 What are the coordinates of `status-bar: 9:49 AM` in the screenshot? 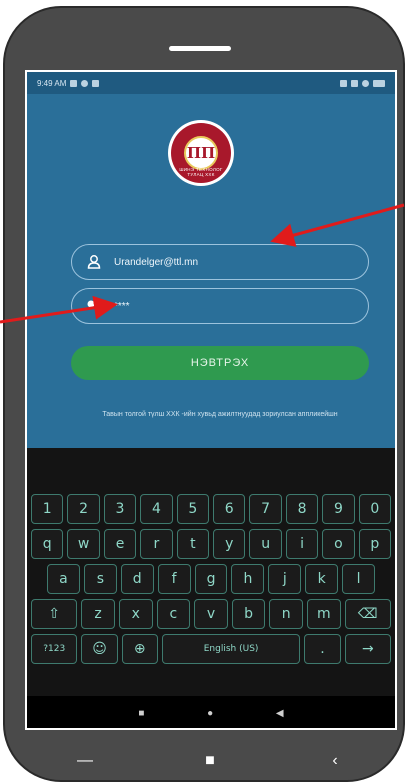 It's located at (211, 83).